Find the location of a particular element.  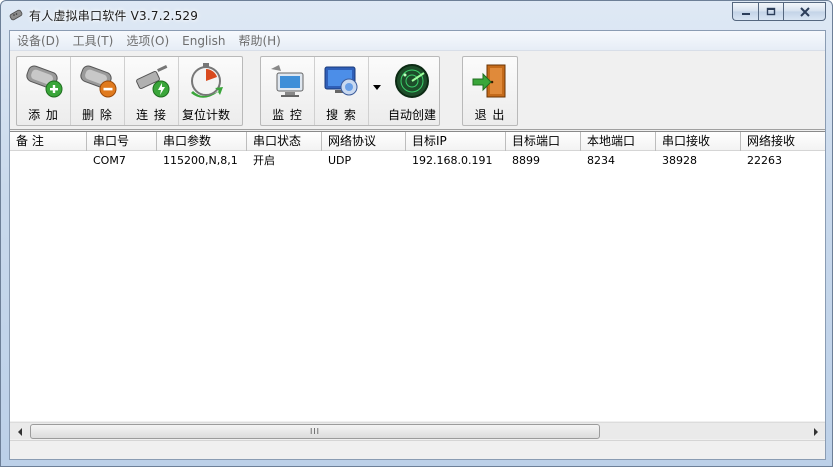

delete-button-label: 删 除 is located at coordinates (97, 115).